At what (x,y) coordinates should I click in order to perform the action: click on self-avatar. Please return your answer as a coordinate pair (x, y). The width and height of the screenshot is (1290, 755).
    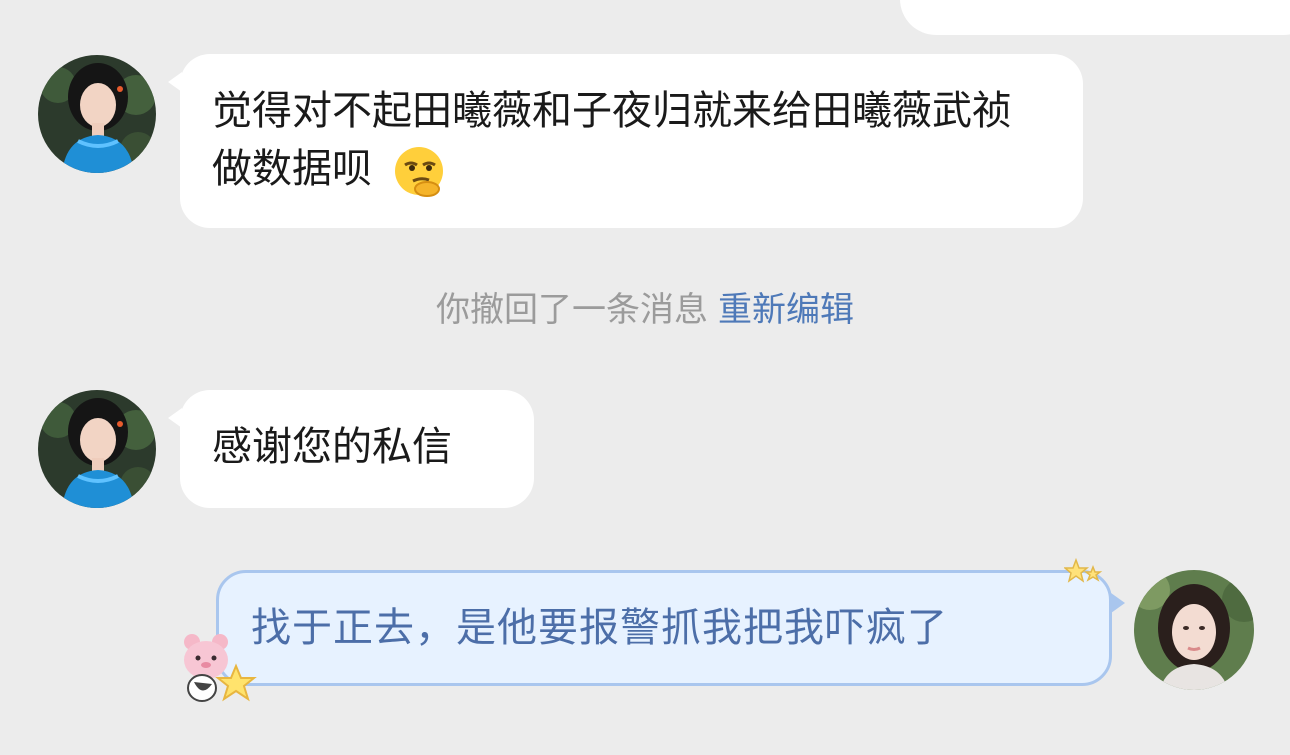
    Looking at the image, I should click on (1194, 630).